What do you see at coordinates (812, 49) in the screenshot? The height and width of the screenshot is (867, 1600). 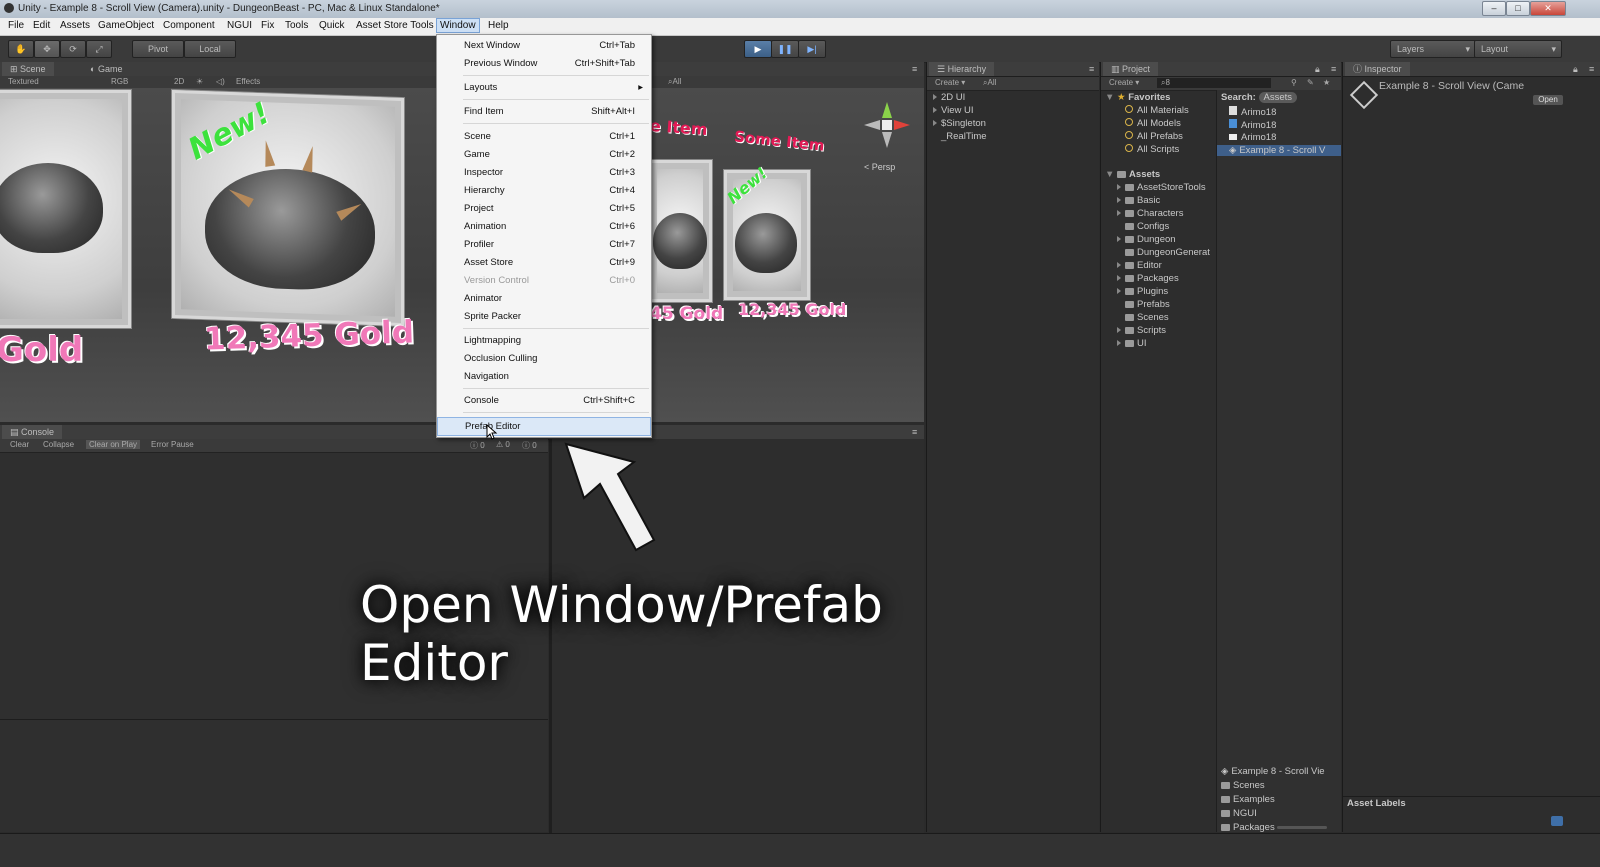 I see `step-button: ▶|` at bounding box center [812, 49].